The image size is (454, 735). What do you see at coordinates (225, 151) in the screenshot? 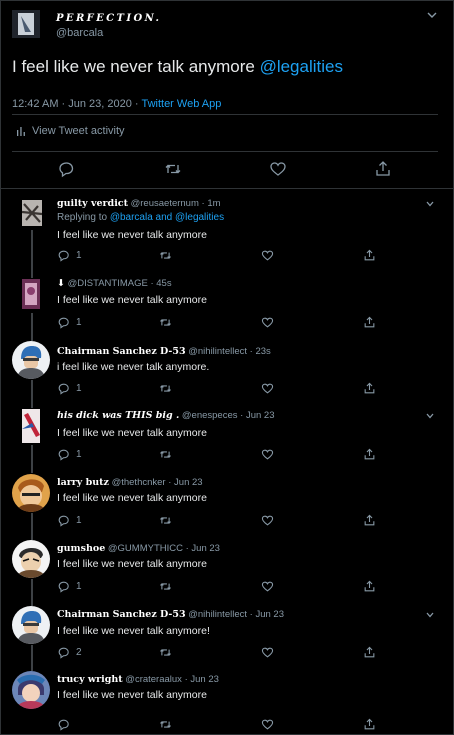
I see `divider` at bounding box center [225, 151].